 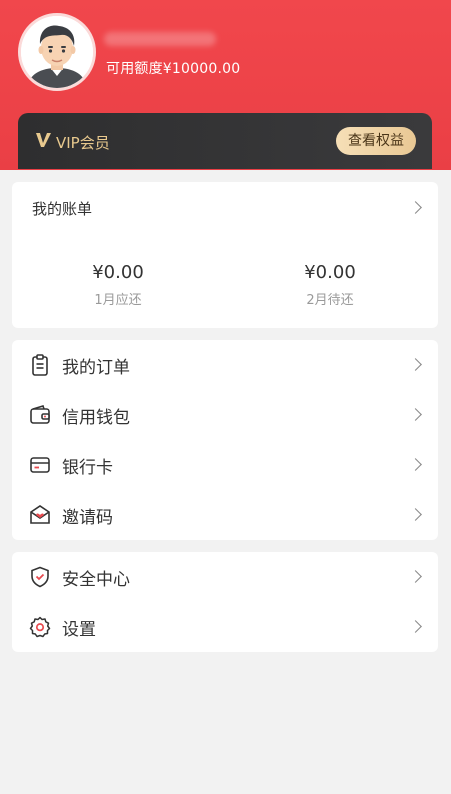 What do you see at coordinates (40, 577) in the screenshot?
I see `shield-check-icon` at bounding box center [40, 577].